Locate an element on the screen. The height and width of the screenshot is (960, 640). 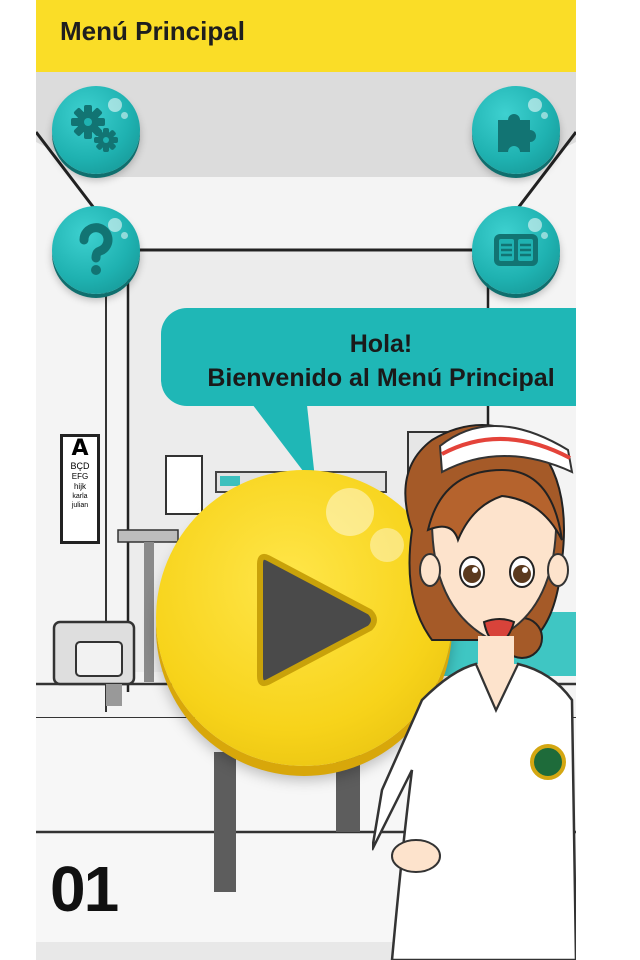
eye-chart-line: karla is located at coordinates (80, 496).